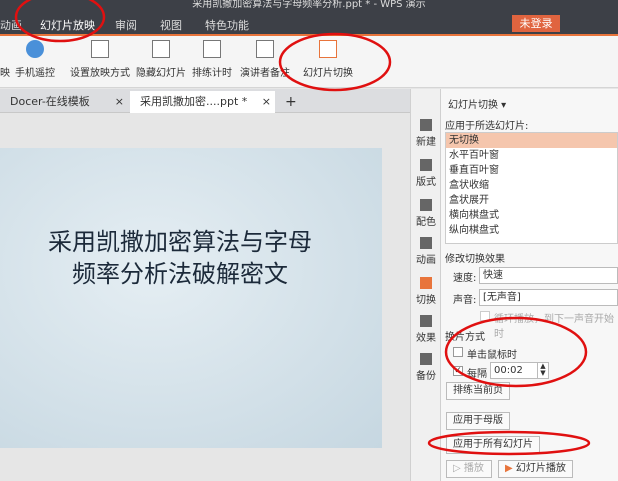 This screenshot has height=481, width=618. Describe the element at coordinates (194, 101) in the screenshot. I see `tab-label: 采用凯撒加密....ppt *` at that location.